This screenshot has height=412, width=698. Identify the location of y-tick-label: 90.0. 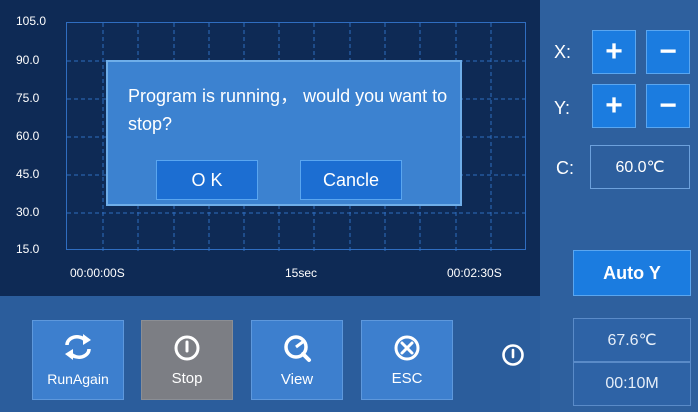
(28, 60).